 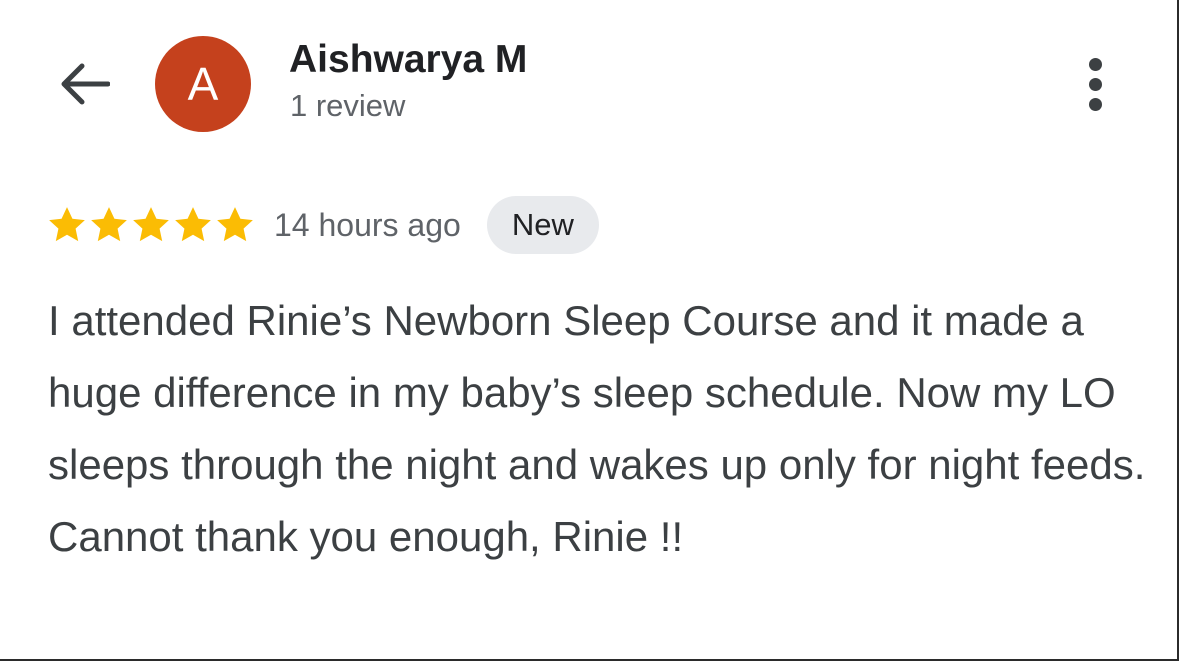 I want to click on more-vert-icon, so click(x=1095, y=64).